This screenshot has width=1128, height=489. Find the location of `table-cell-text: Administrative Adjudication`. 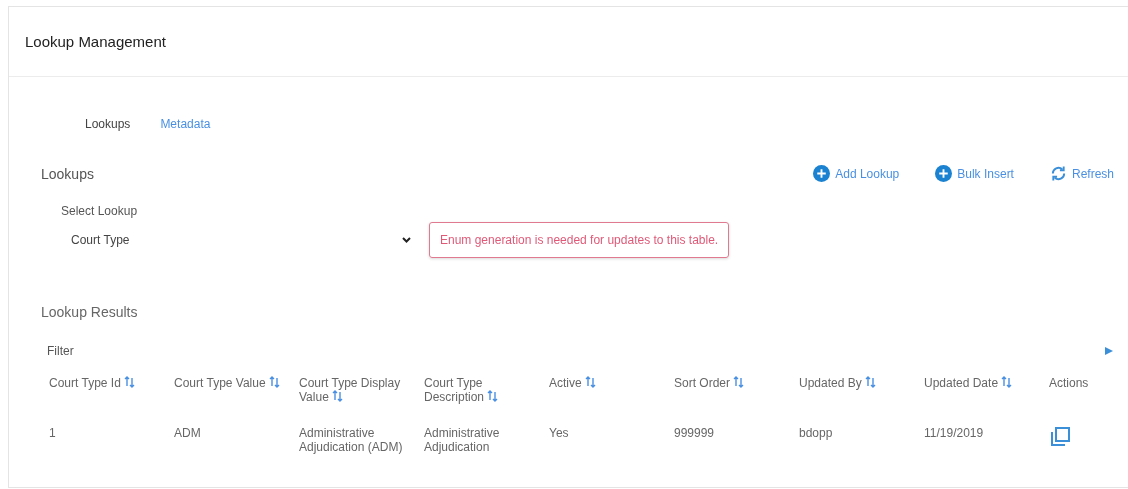

table-cell-text: Administrative Adjudication is located at coordinates (462, 440).